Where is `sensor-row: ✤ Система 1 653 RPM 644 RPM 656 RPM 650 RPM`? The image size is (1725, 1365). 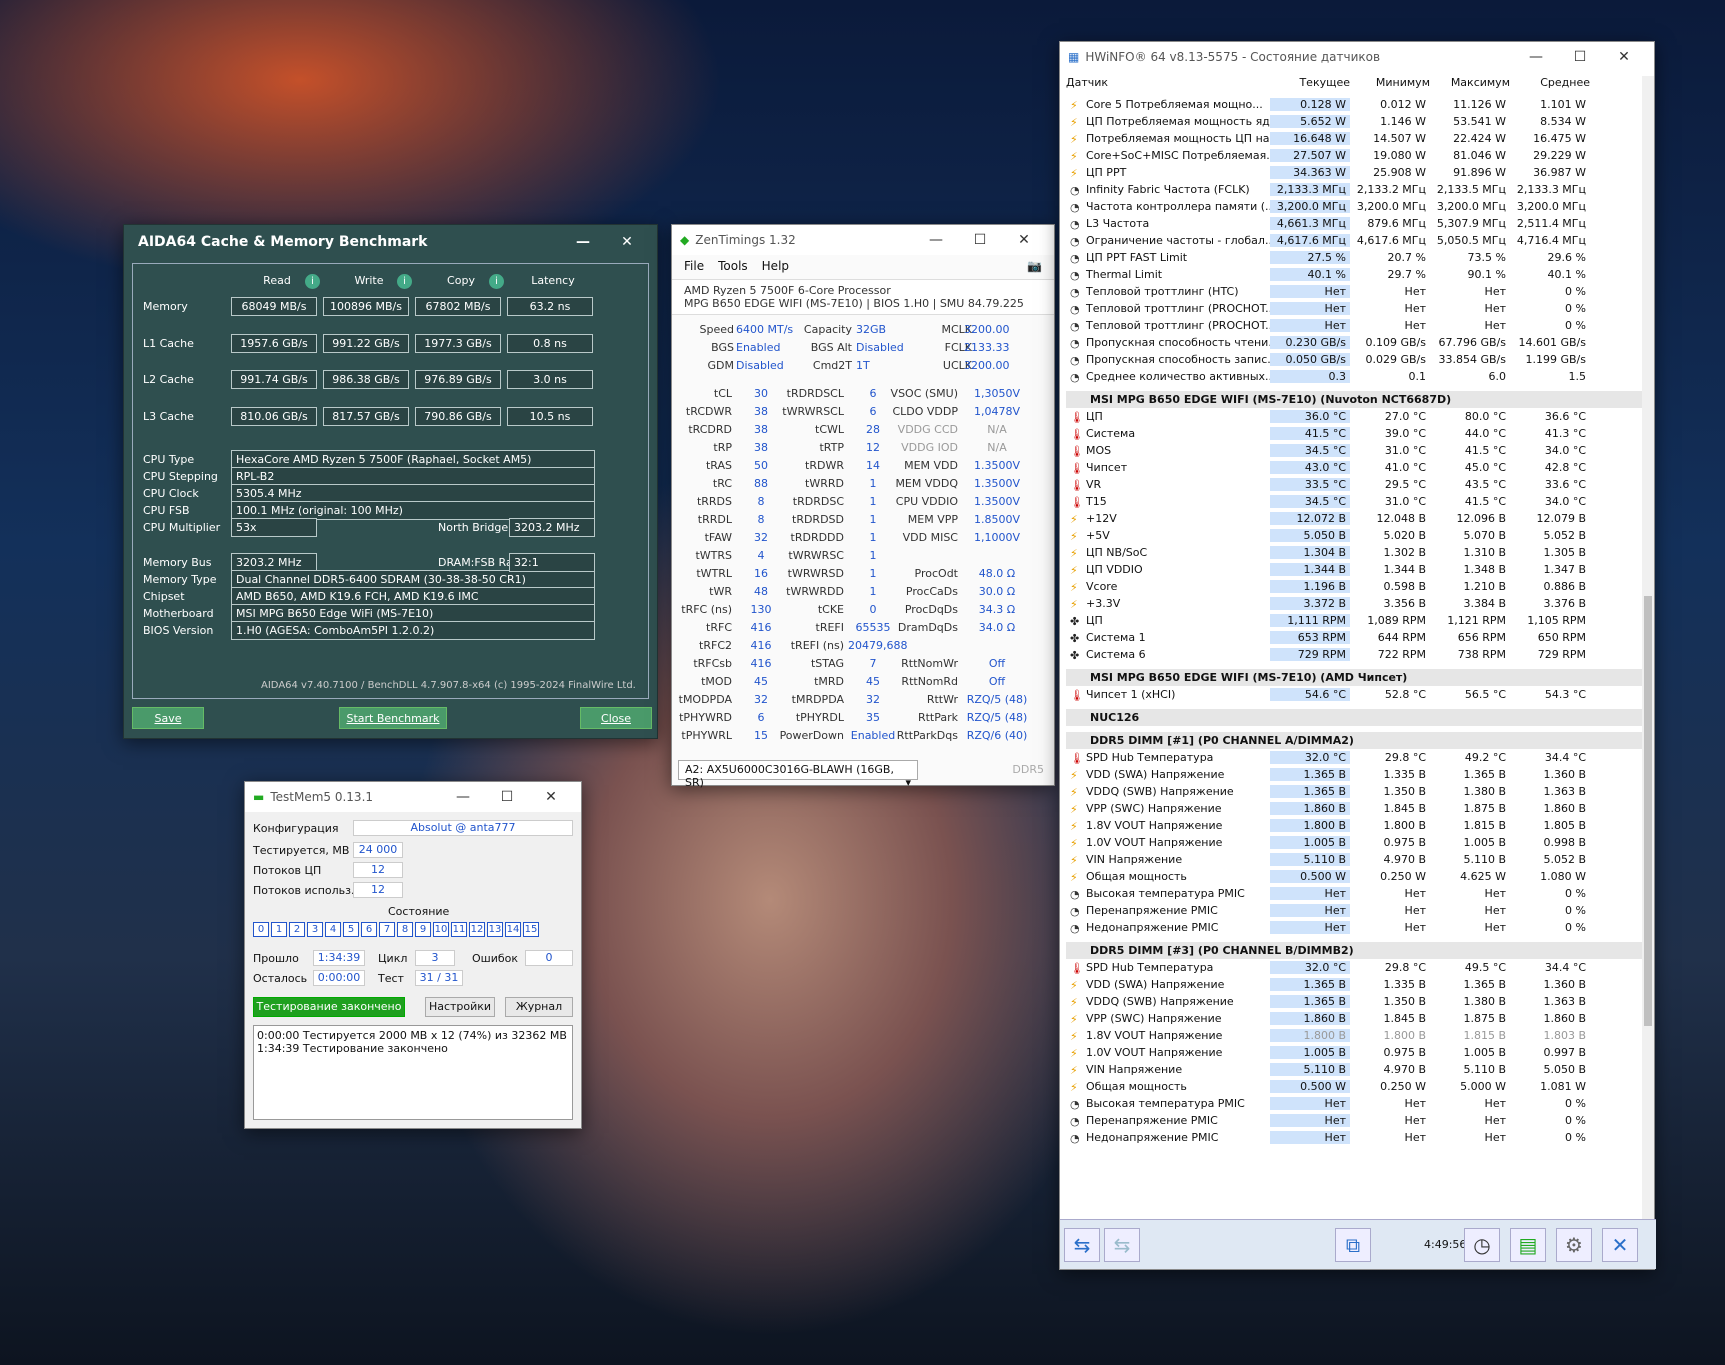 sensor-row: ✤ Система 1 653 RPM 644 RPM 656 RPM 650 RPM is located at coordinates (1355, 637).